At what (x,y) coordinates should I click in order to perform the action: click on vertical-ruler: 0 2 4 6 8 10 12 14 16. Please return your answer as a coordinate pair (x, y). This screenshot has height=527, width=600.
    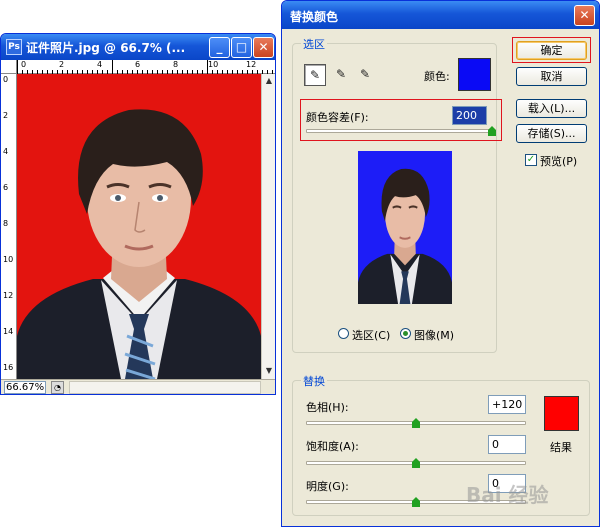
    Looking at the image, I should click on (9, 226).